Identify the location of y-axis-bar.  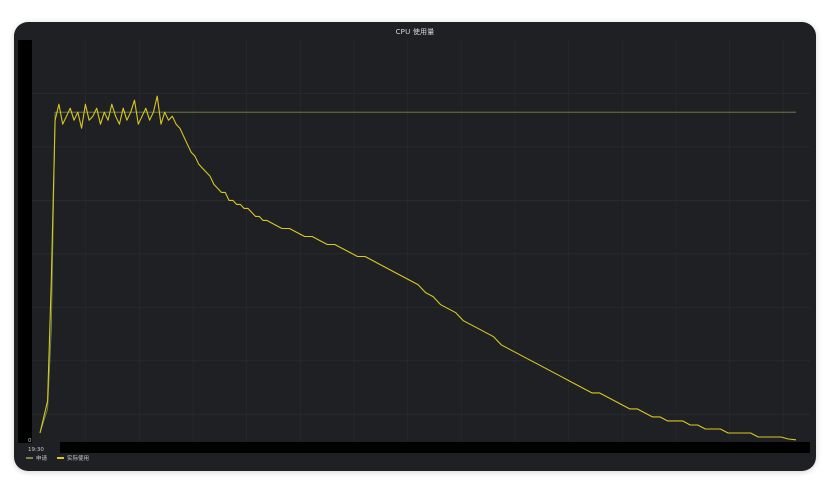
(25, 241).